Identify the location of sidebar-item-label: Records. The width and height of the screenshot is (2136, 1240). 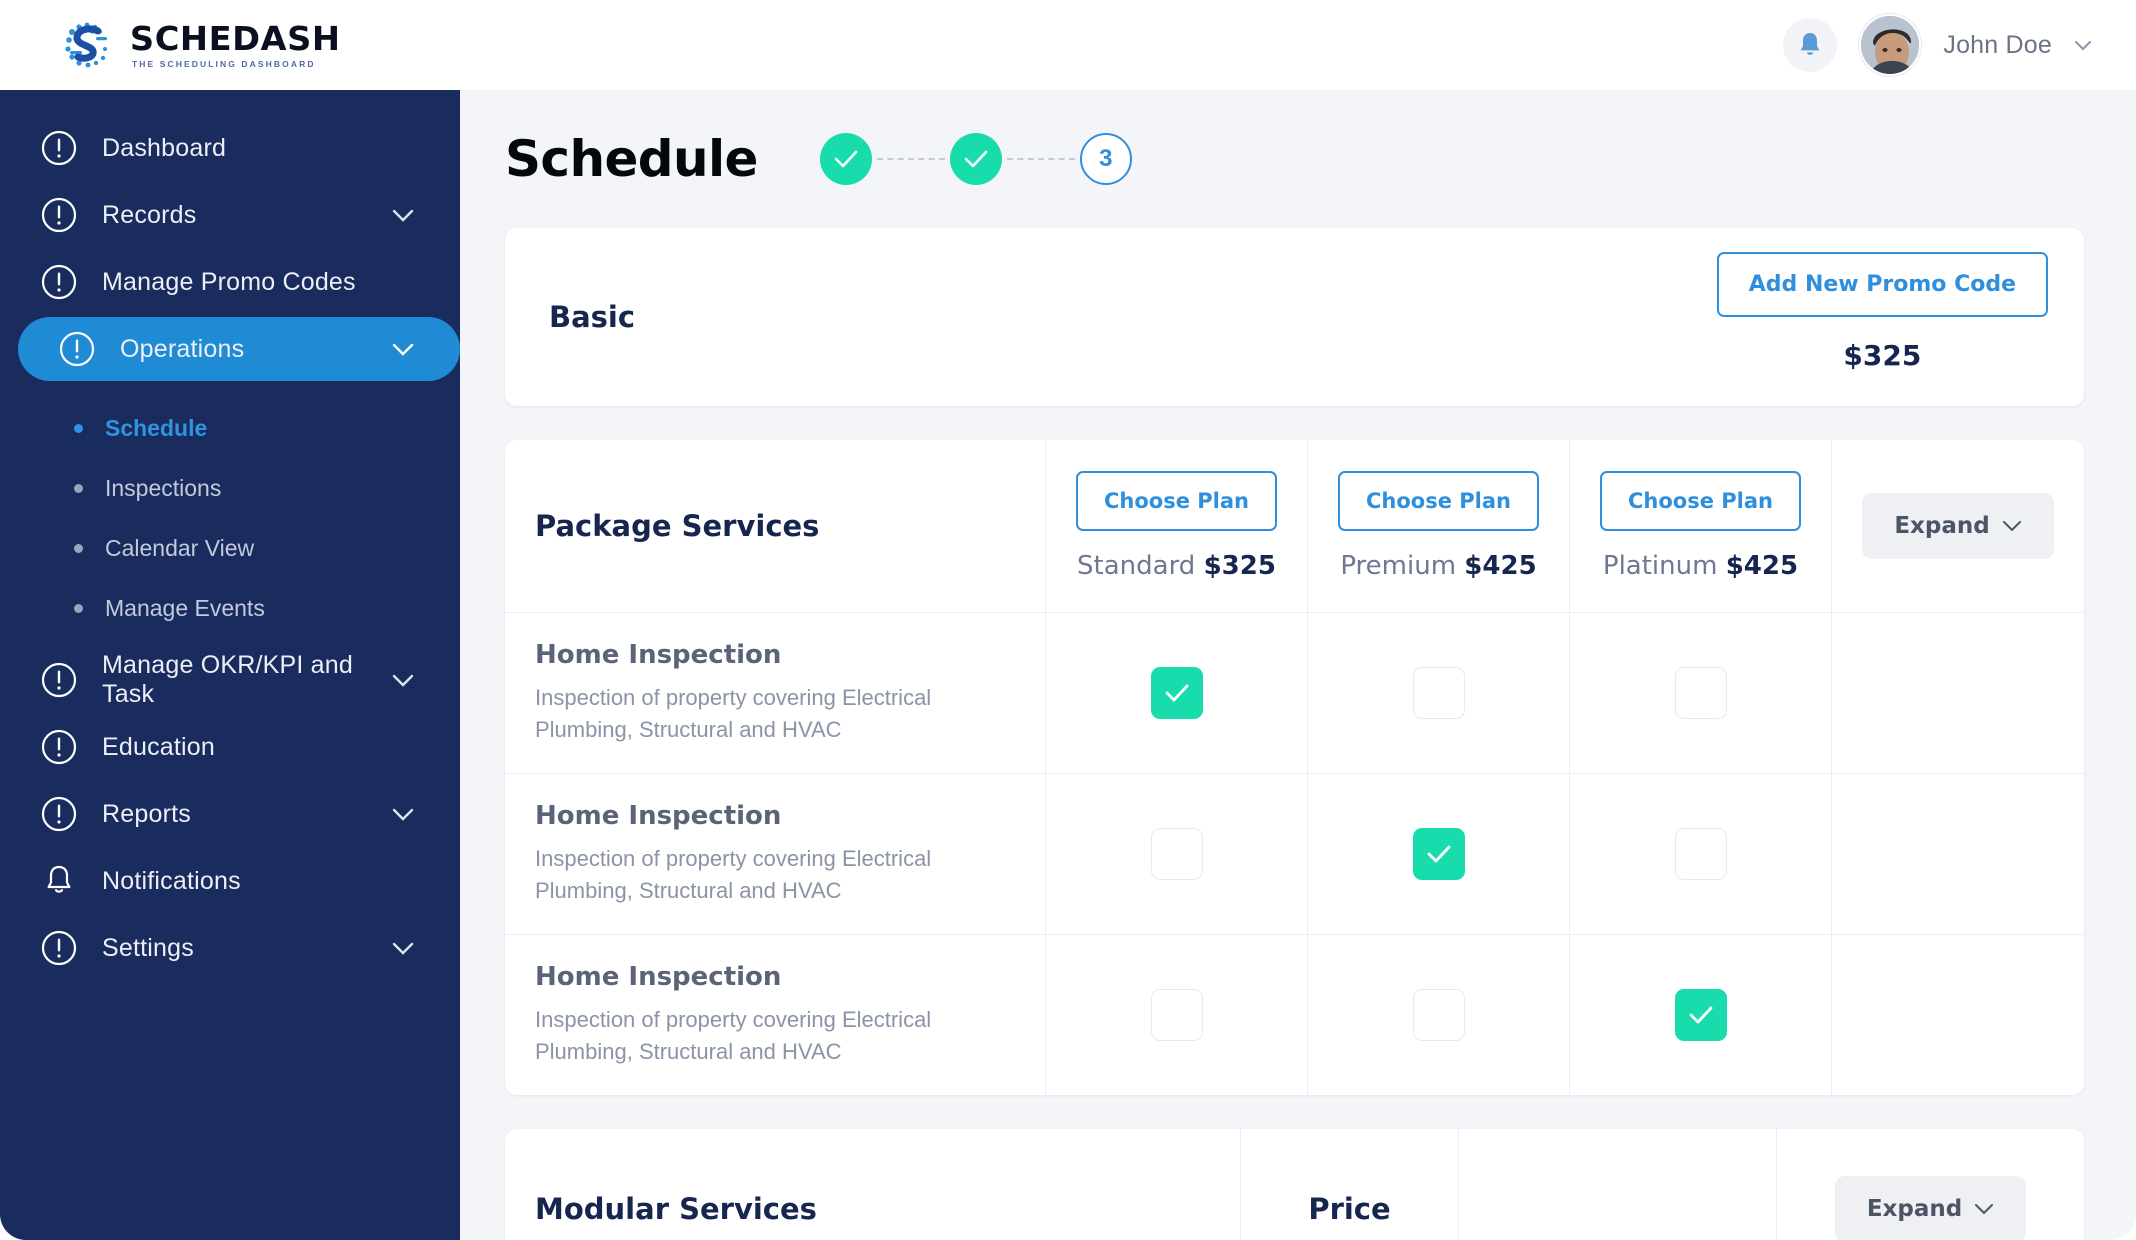
(149, 214).